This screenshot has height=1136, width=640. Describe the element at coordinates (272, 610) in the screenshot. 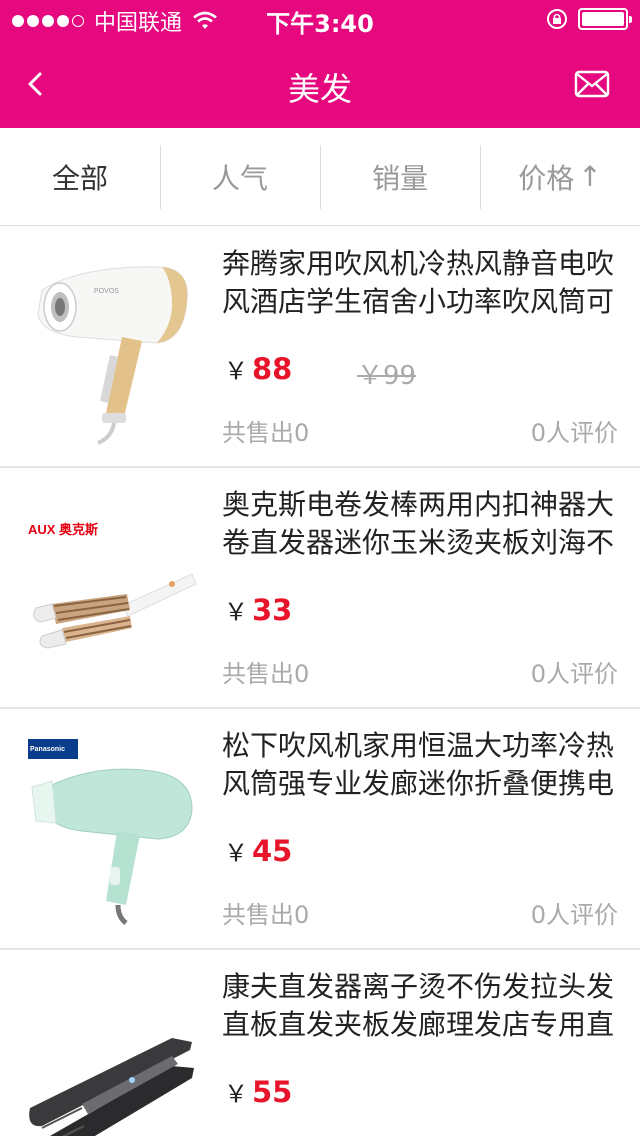

I see `price-value: 33` at that location.